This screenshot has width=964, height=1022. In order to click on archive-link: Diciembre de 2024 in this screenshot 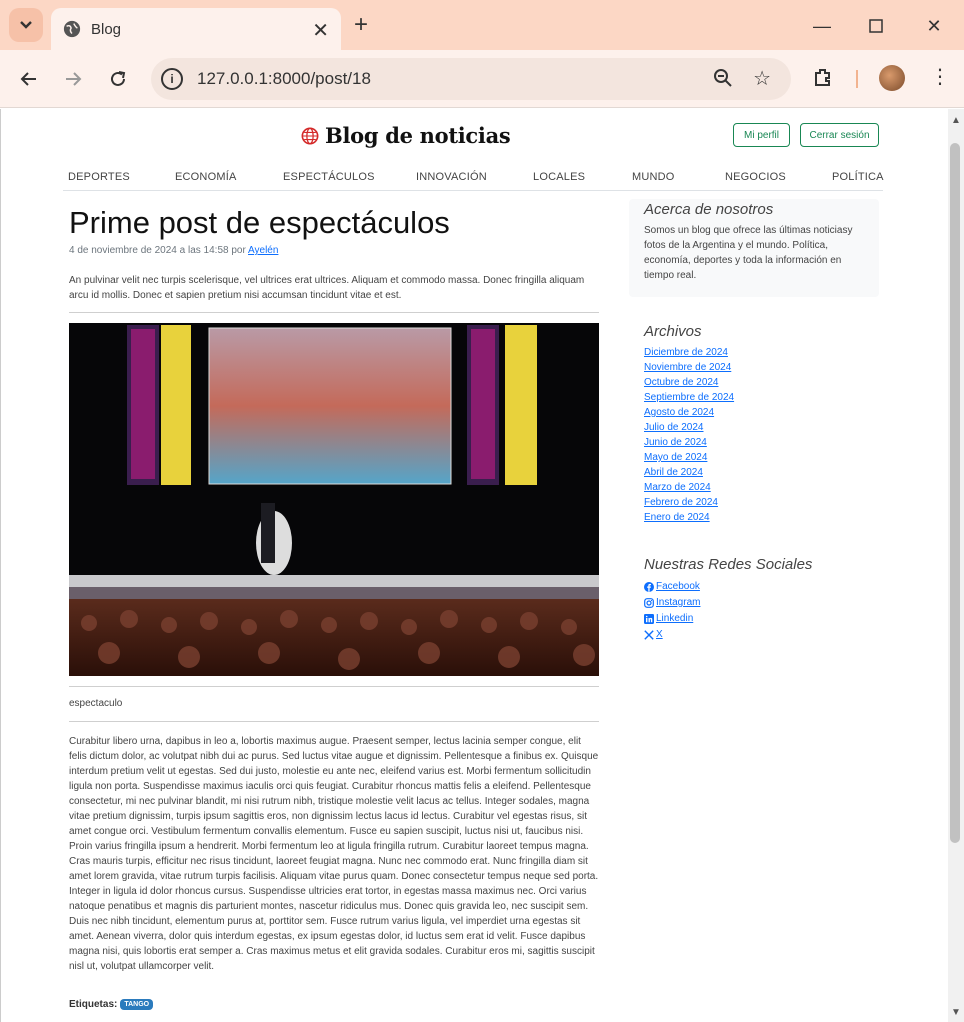, I will do `click(689, 352)`.